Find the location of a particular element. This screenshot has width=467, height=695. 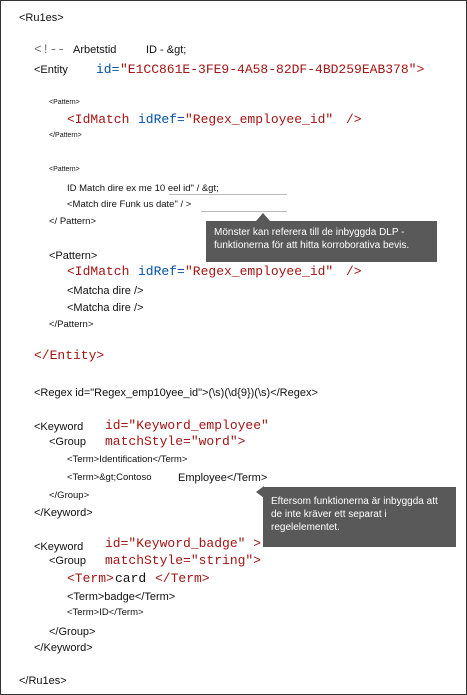

rules-close-tag: </Ru1es> is located at coordinates (43, 681).